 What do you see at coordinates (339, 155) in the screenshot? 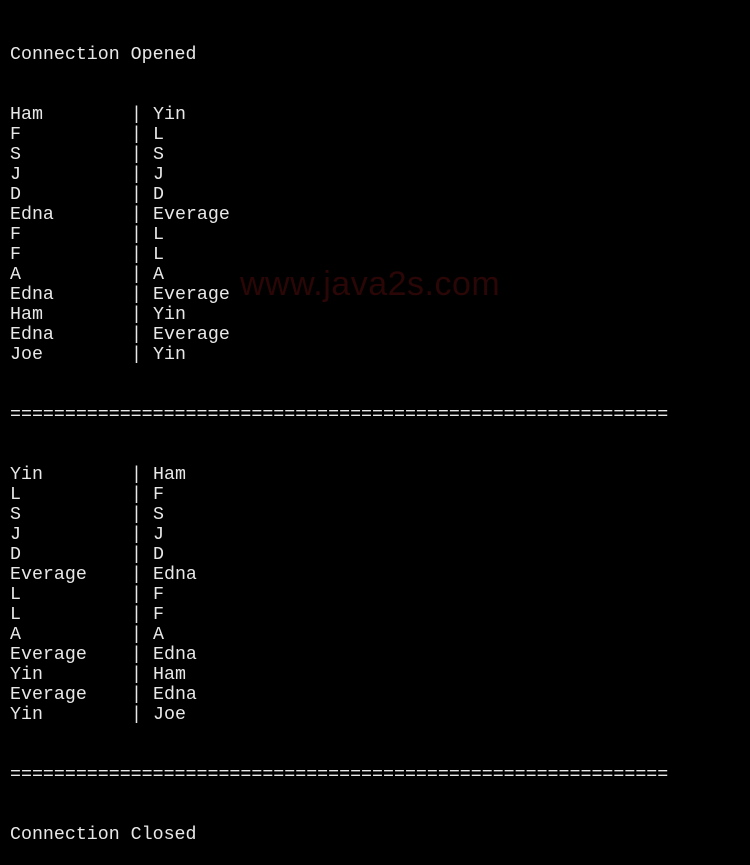
I see `table-row: S | S` at bounding box center [339, 155].